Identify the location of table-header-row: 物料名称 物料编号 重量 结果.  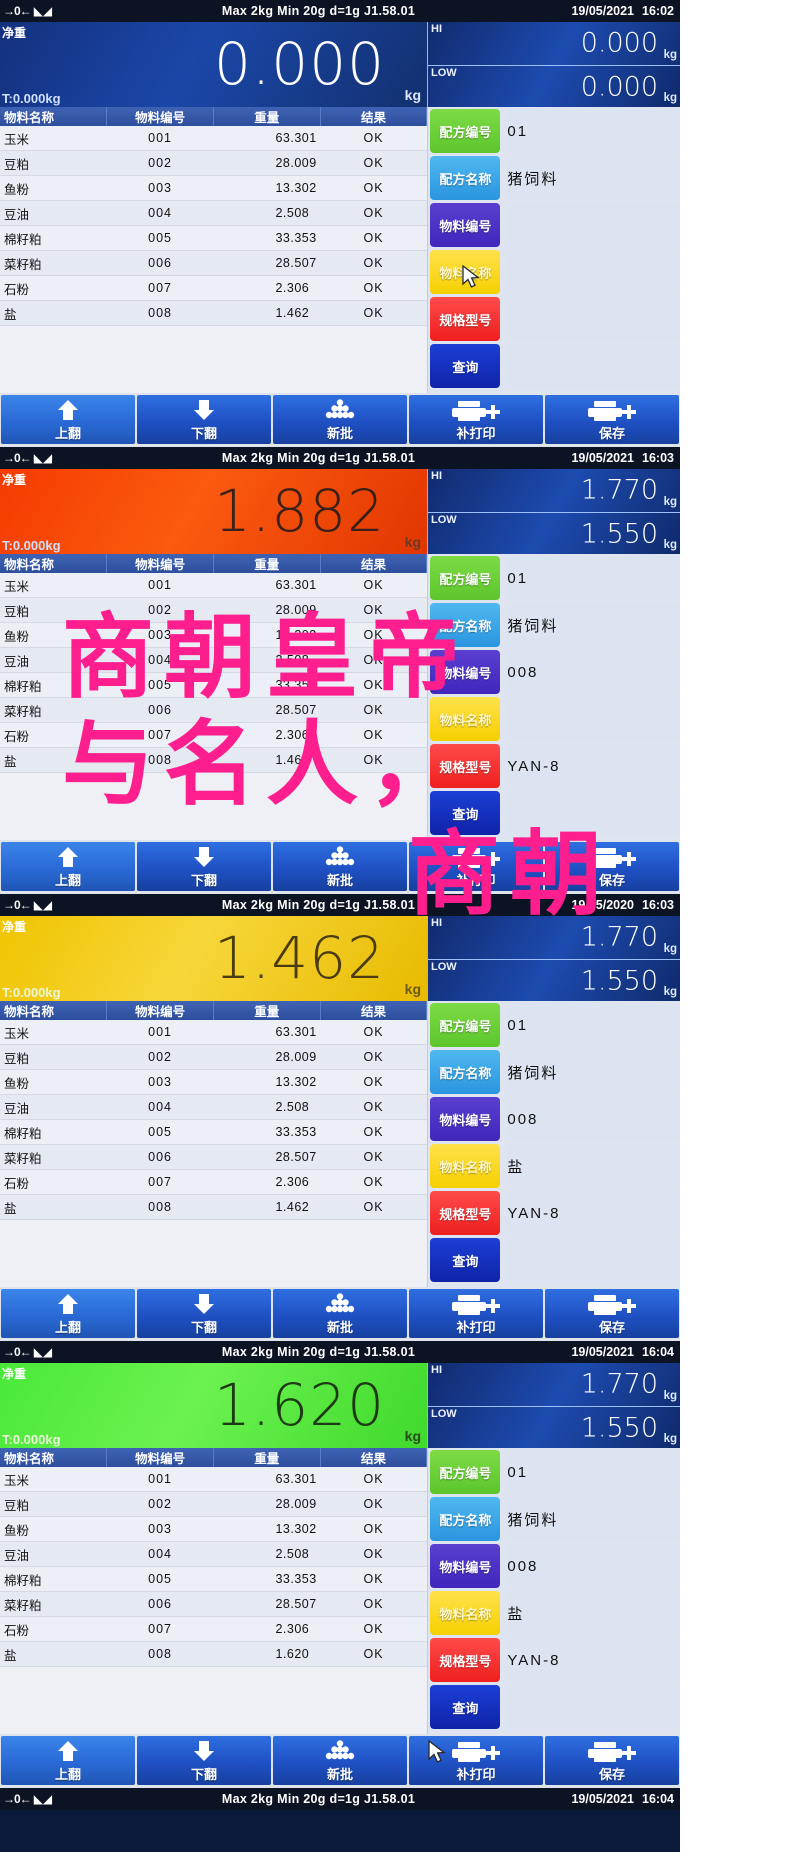
(214, 563).